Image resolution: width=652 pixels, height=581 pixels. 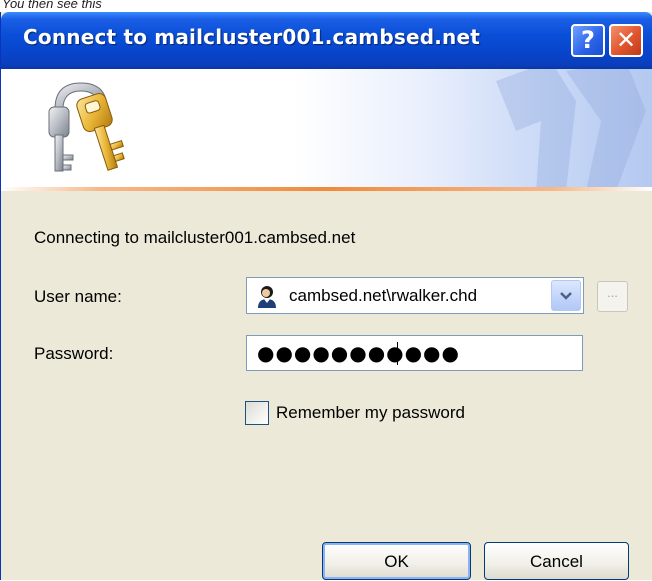 I want to click on banner-divider, so click(x=326, y=189).